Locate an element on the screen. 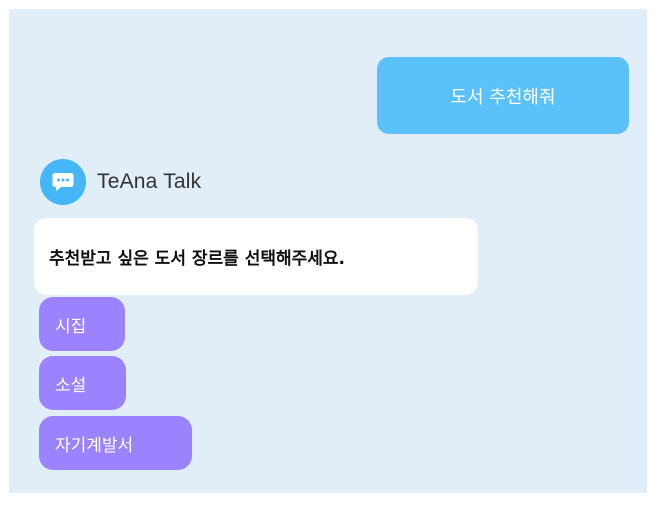  user-message-text: 도서 추천해줘 is located at coordinates (503, 97).